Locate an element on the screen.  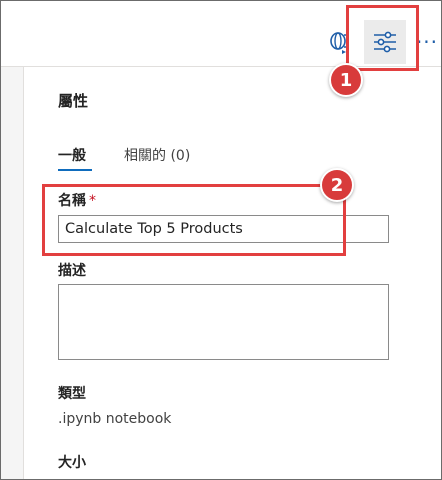
callout-badge-2: 2 is located at coordinates (337, 185).